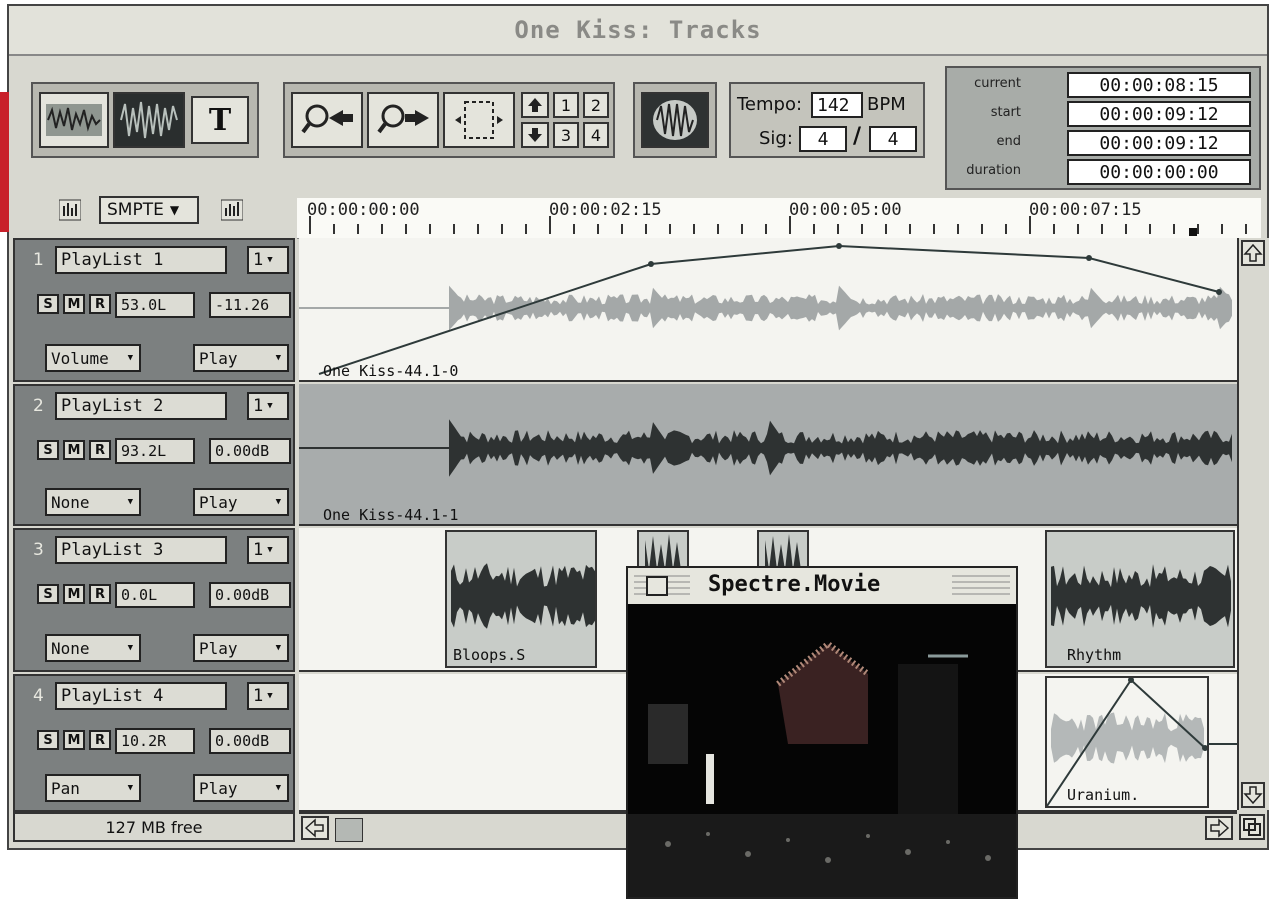 This screenshot has height=899, width=1271. Describe the element at coordinates (1253, 524) in the screenshot. I see `vertical-scrollbar` at that location.